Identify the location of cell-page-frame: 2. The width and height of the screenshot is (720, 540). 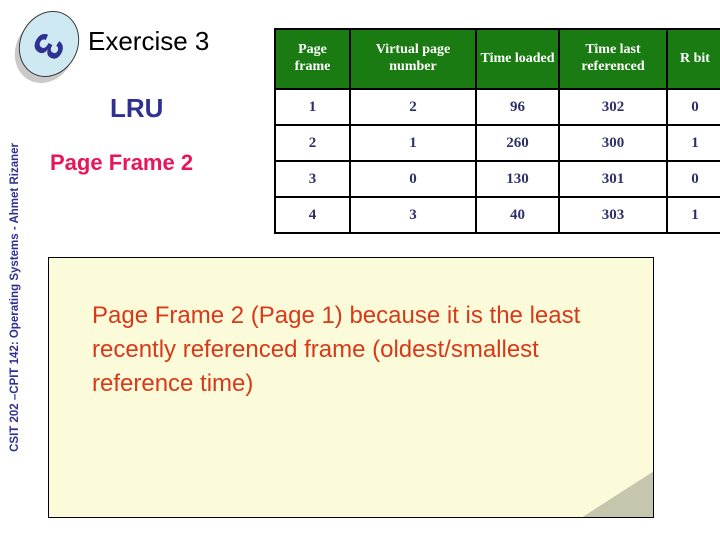
(312, 143).